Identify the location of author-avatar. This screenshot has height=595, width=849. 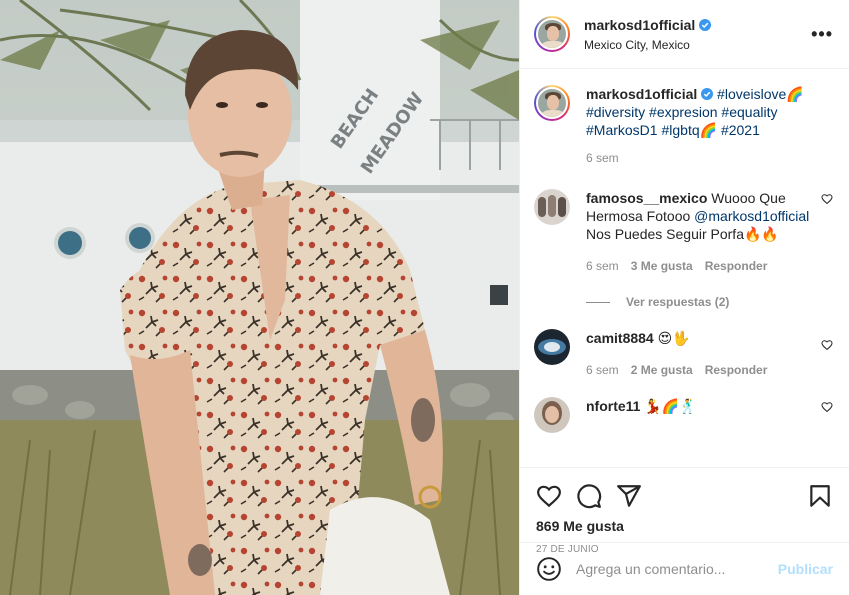
(552, 34).